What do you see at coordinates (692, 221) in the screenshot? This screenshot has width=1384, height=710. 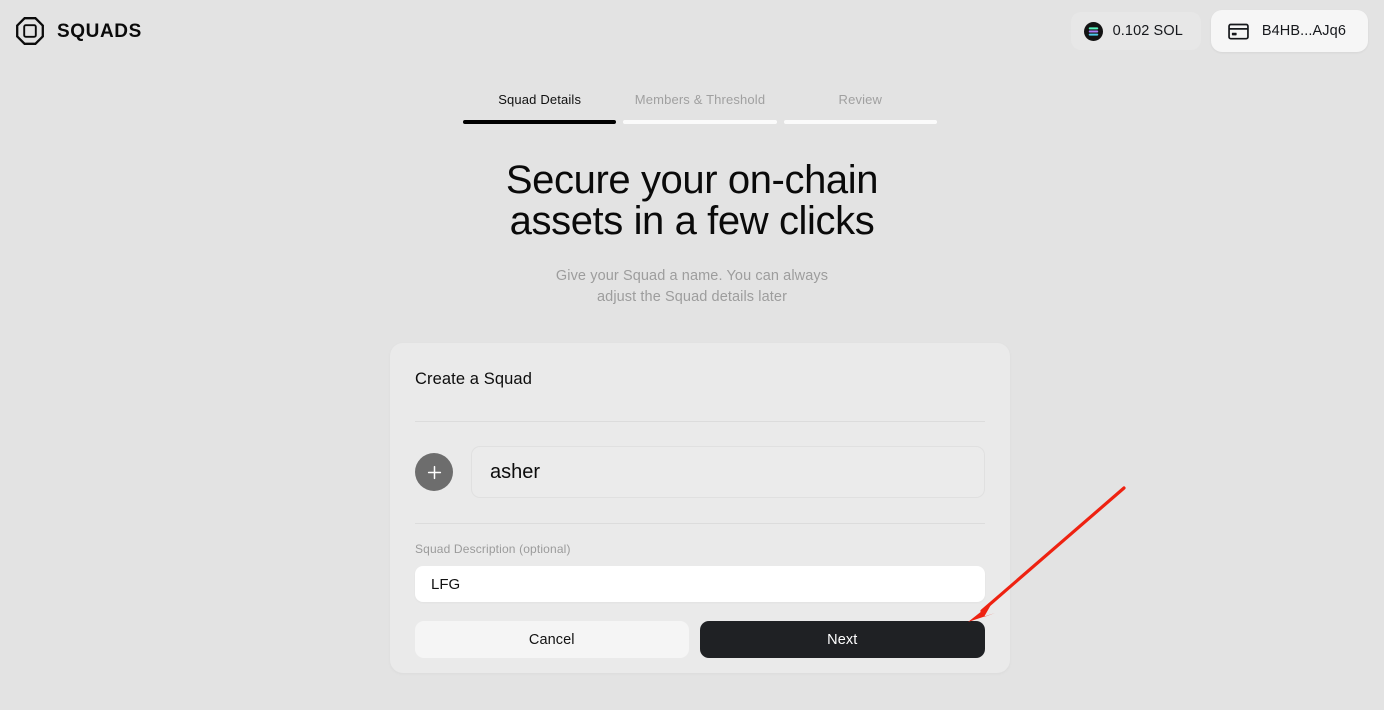 I see `page-title-line-2: assets in a few clicks` at bounding box center [692, 221].